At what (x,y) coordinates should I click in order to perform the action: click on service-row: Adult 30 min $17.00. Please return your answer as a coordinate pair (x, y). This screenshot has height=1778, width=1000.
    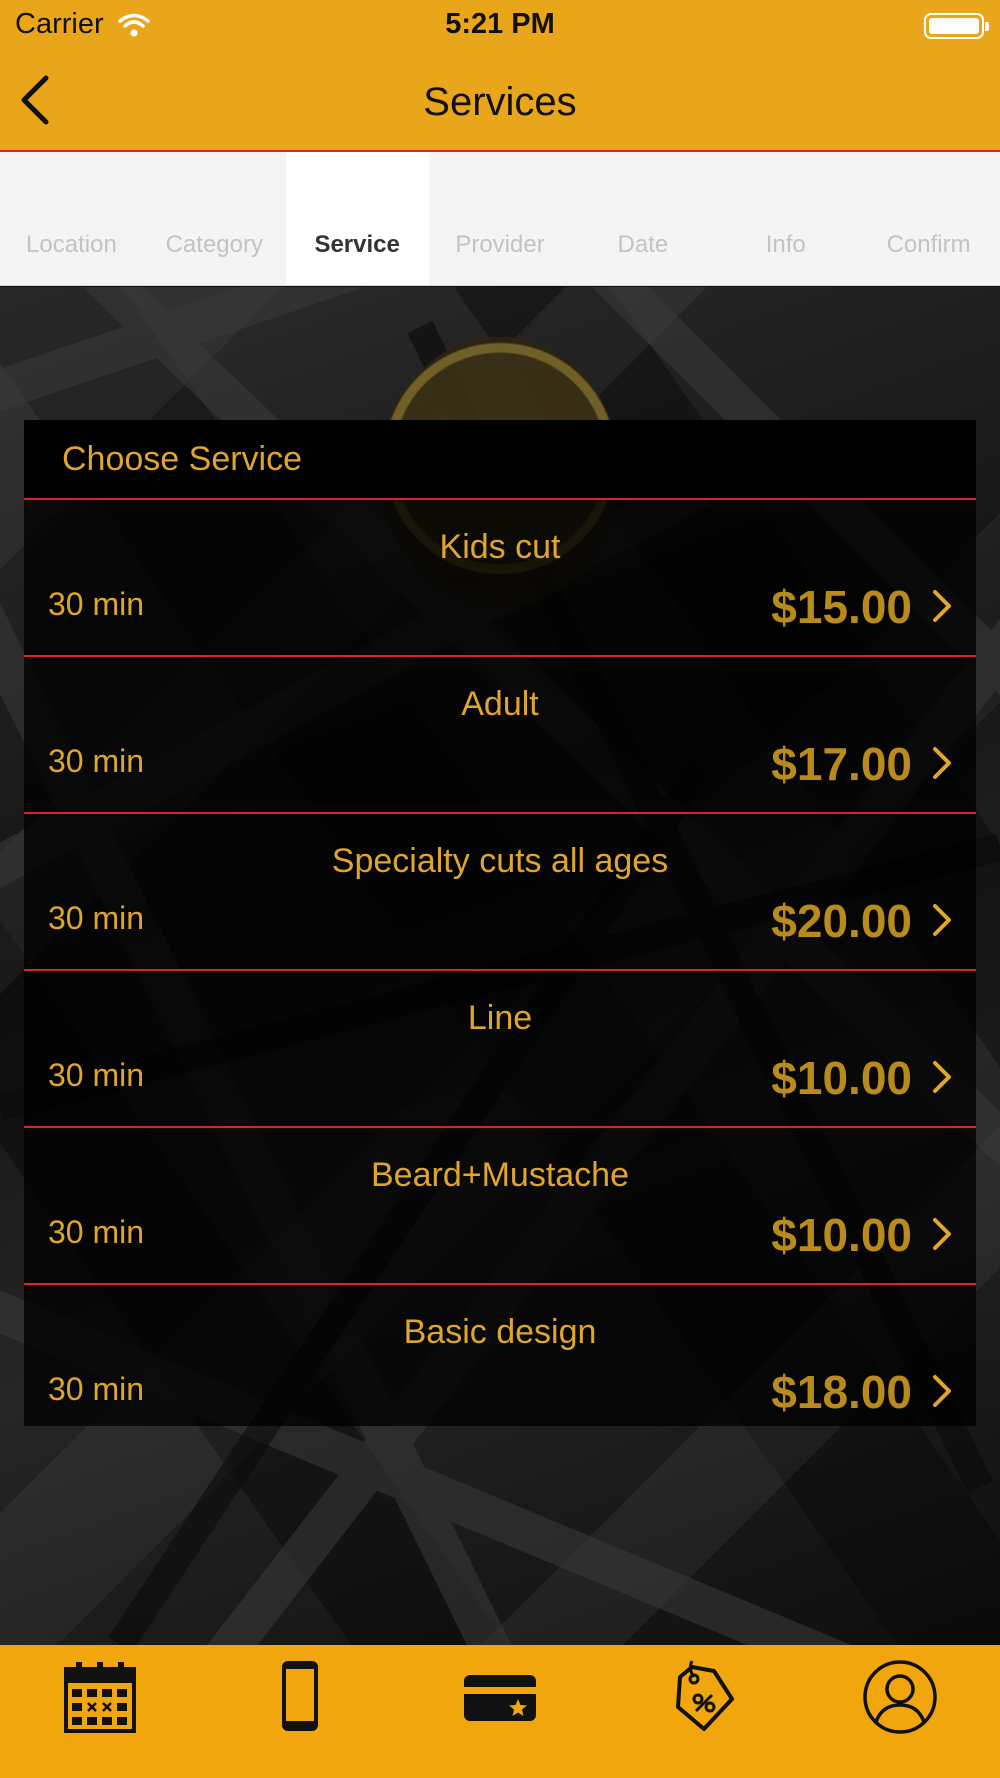
    Looking at the image, I should click on (500, 735).